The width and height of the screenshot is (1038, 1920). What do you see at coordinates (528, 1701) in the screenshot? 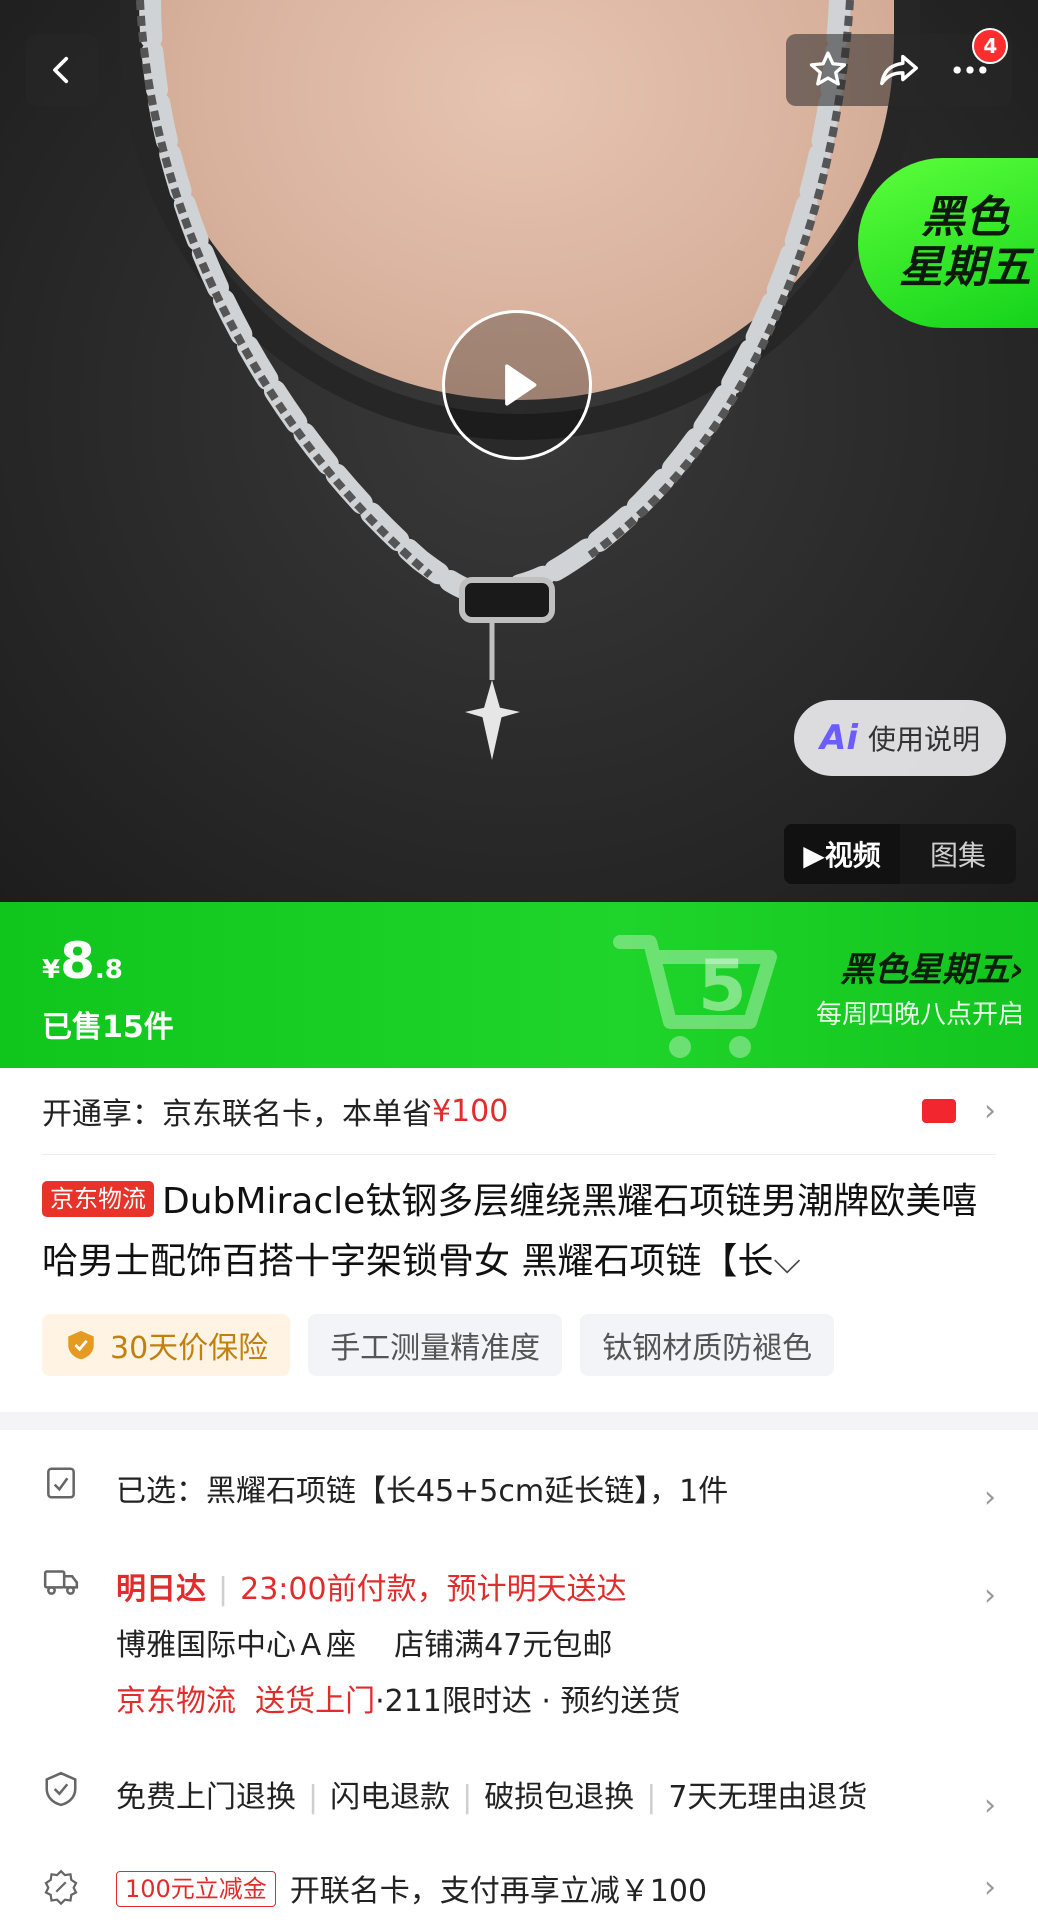
I see `delivery-options: ·211限时达 · 预约送货` at bounding box center [528, 1701].